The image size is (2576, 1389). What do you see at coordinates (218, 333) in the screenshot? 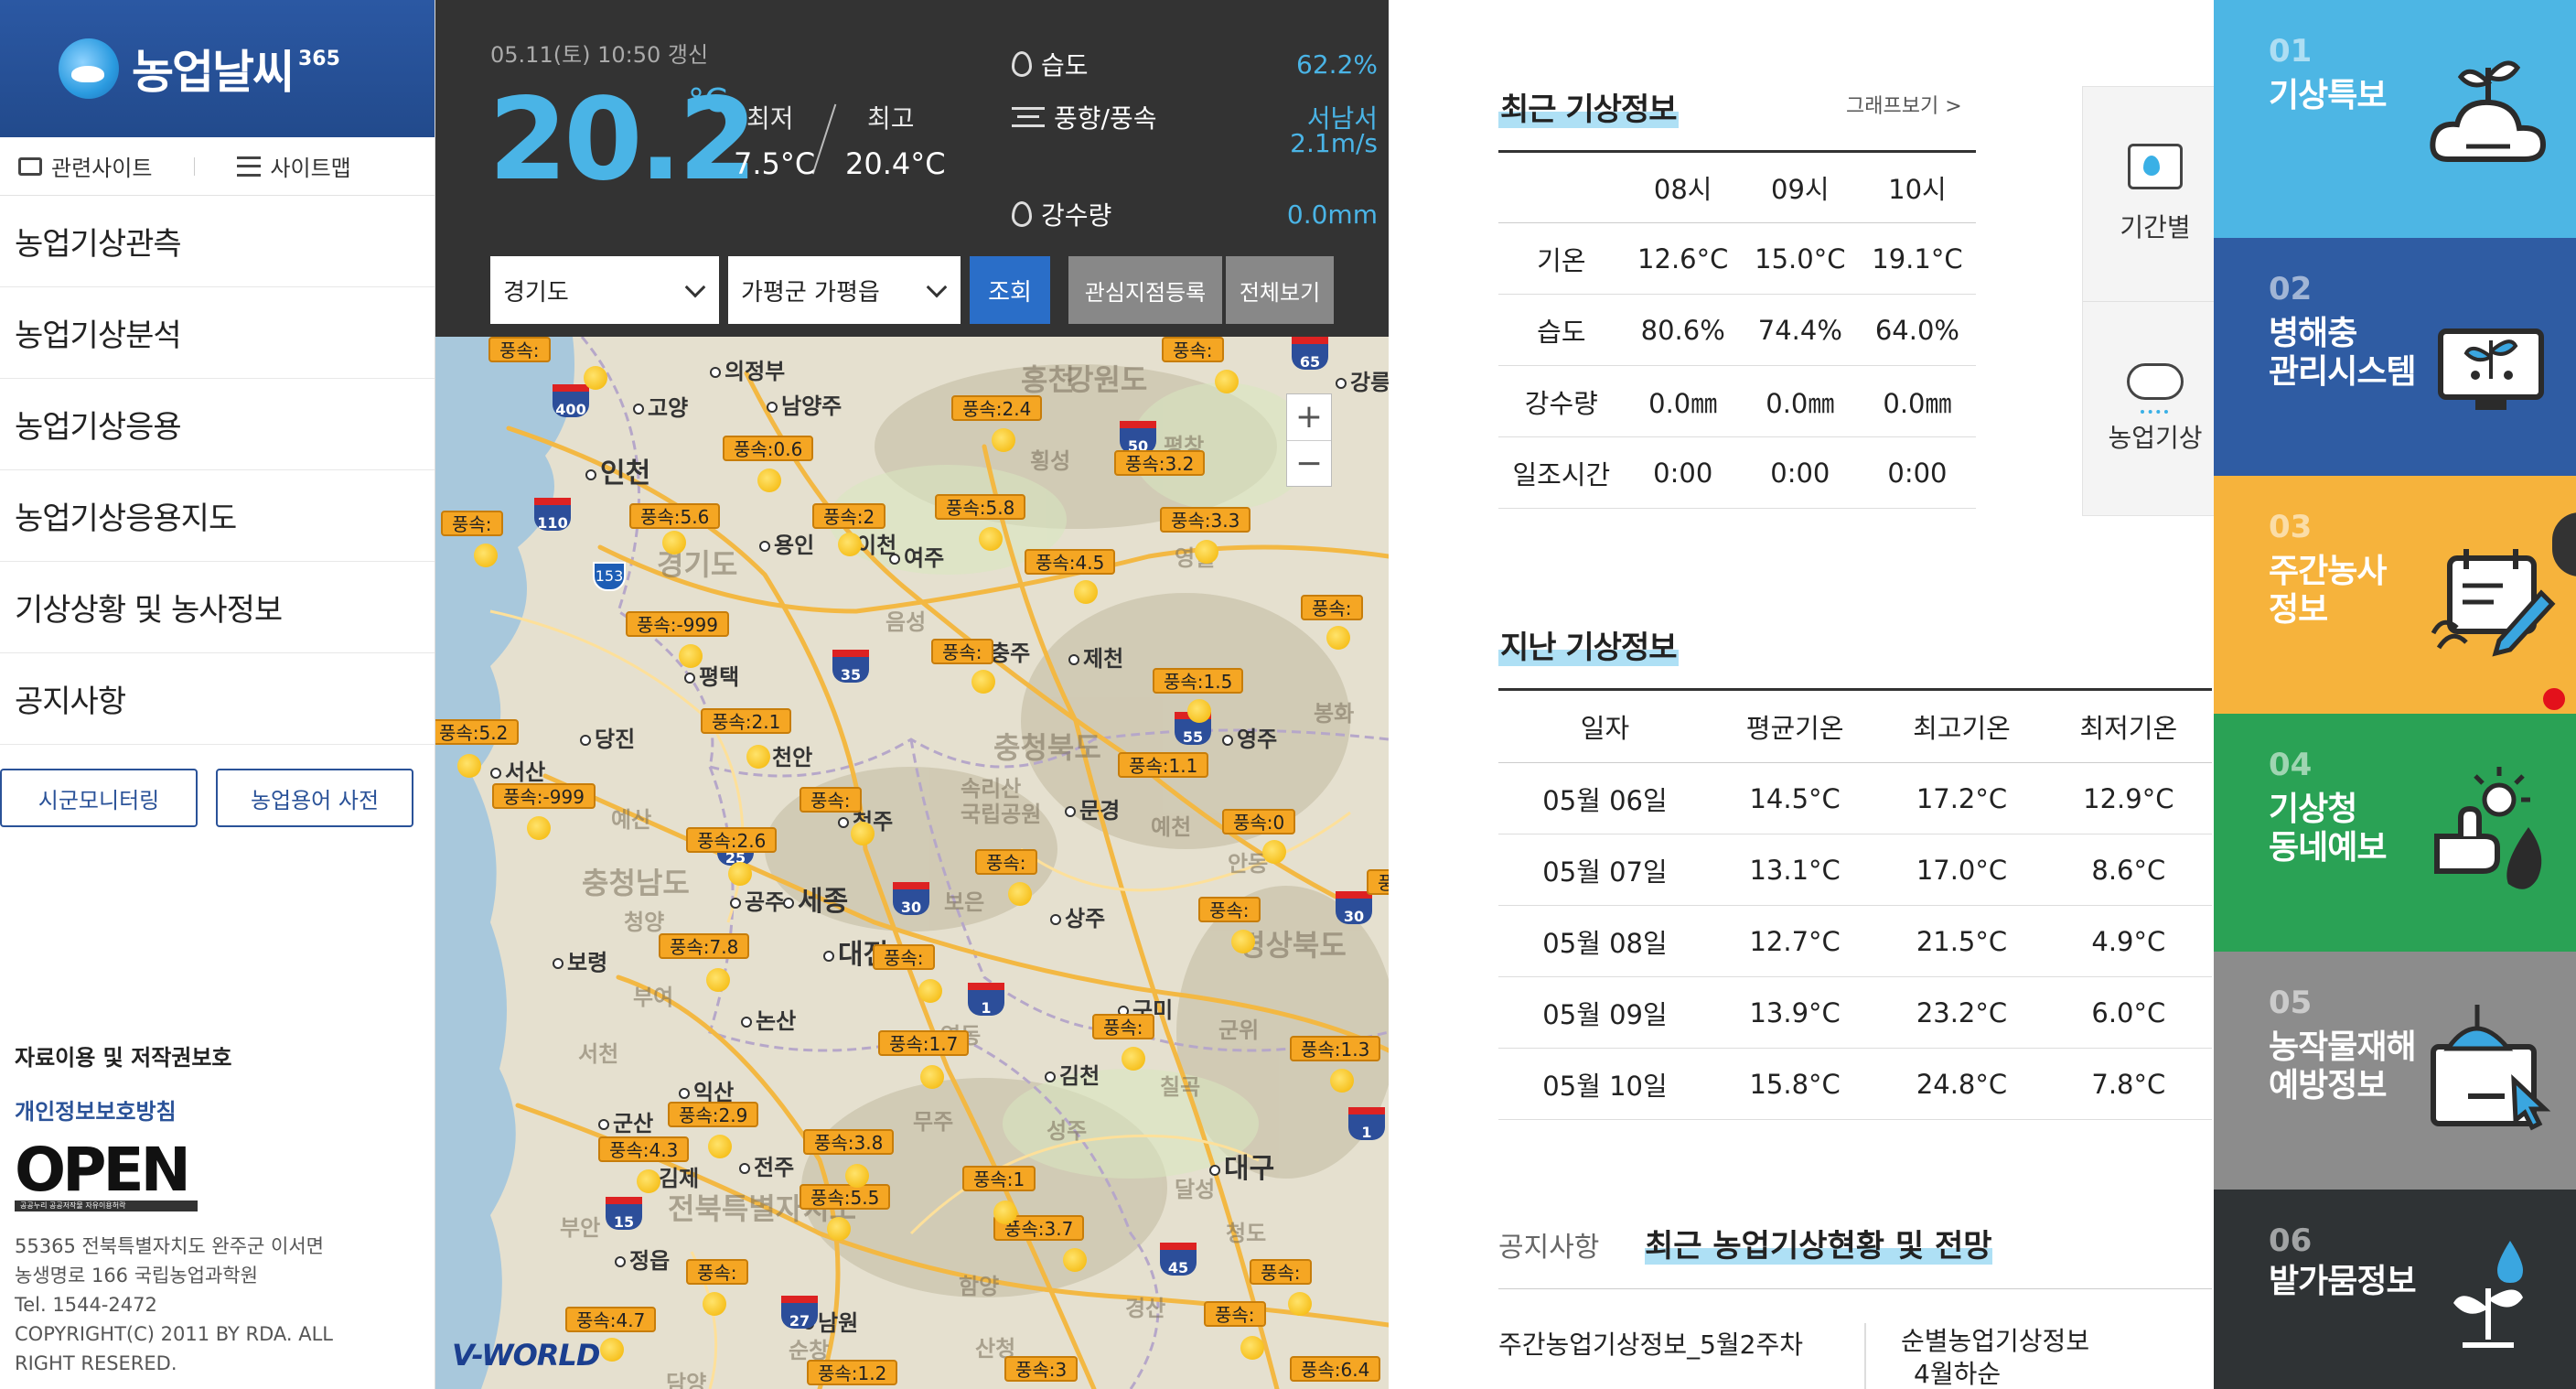
I see `nav-item-analysis: 농업기상분석` at bounding box center [218, 333].